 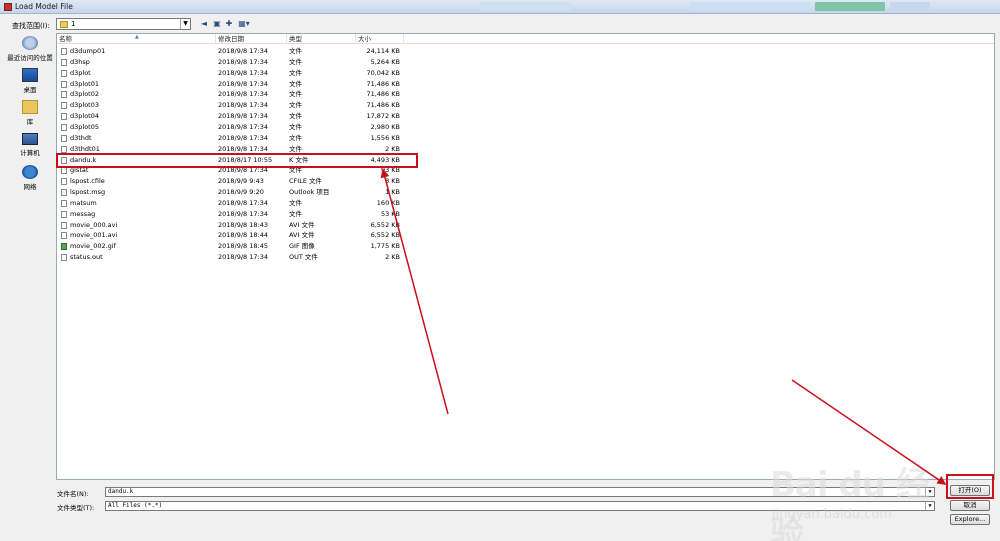 I want to click on folder-icon, so click(x=64, y=24).